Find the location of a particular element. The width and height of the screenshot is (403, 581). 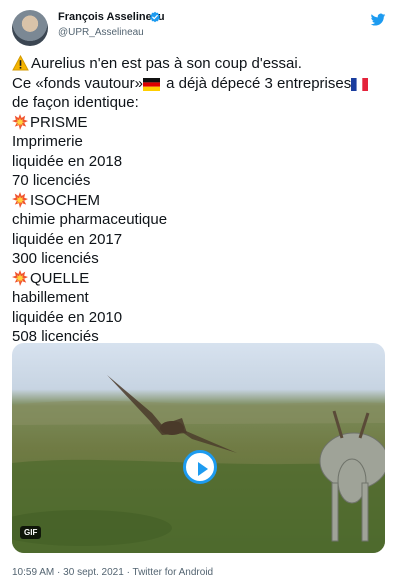

company-sector: chimie pharmaceutique is located at coordinates (90, 219).